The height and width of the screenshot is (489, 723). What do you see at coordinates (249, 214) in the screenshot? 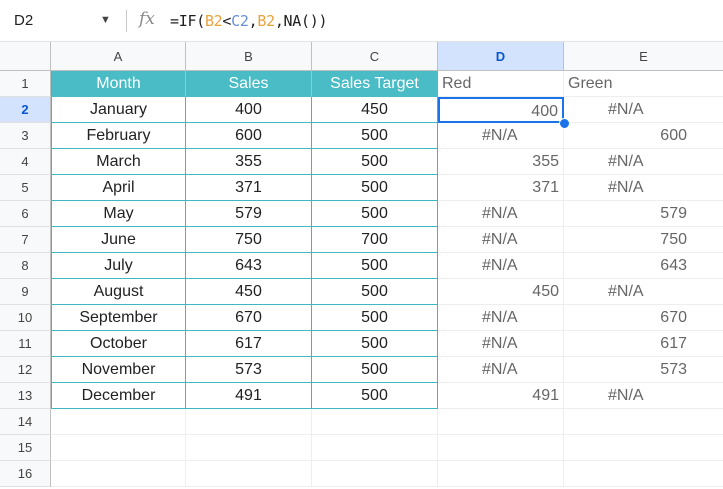
I see `sales-cell: 579` at bounding box center [249, 214].